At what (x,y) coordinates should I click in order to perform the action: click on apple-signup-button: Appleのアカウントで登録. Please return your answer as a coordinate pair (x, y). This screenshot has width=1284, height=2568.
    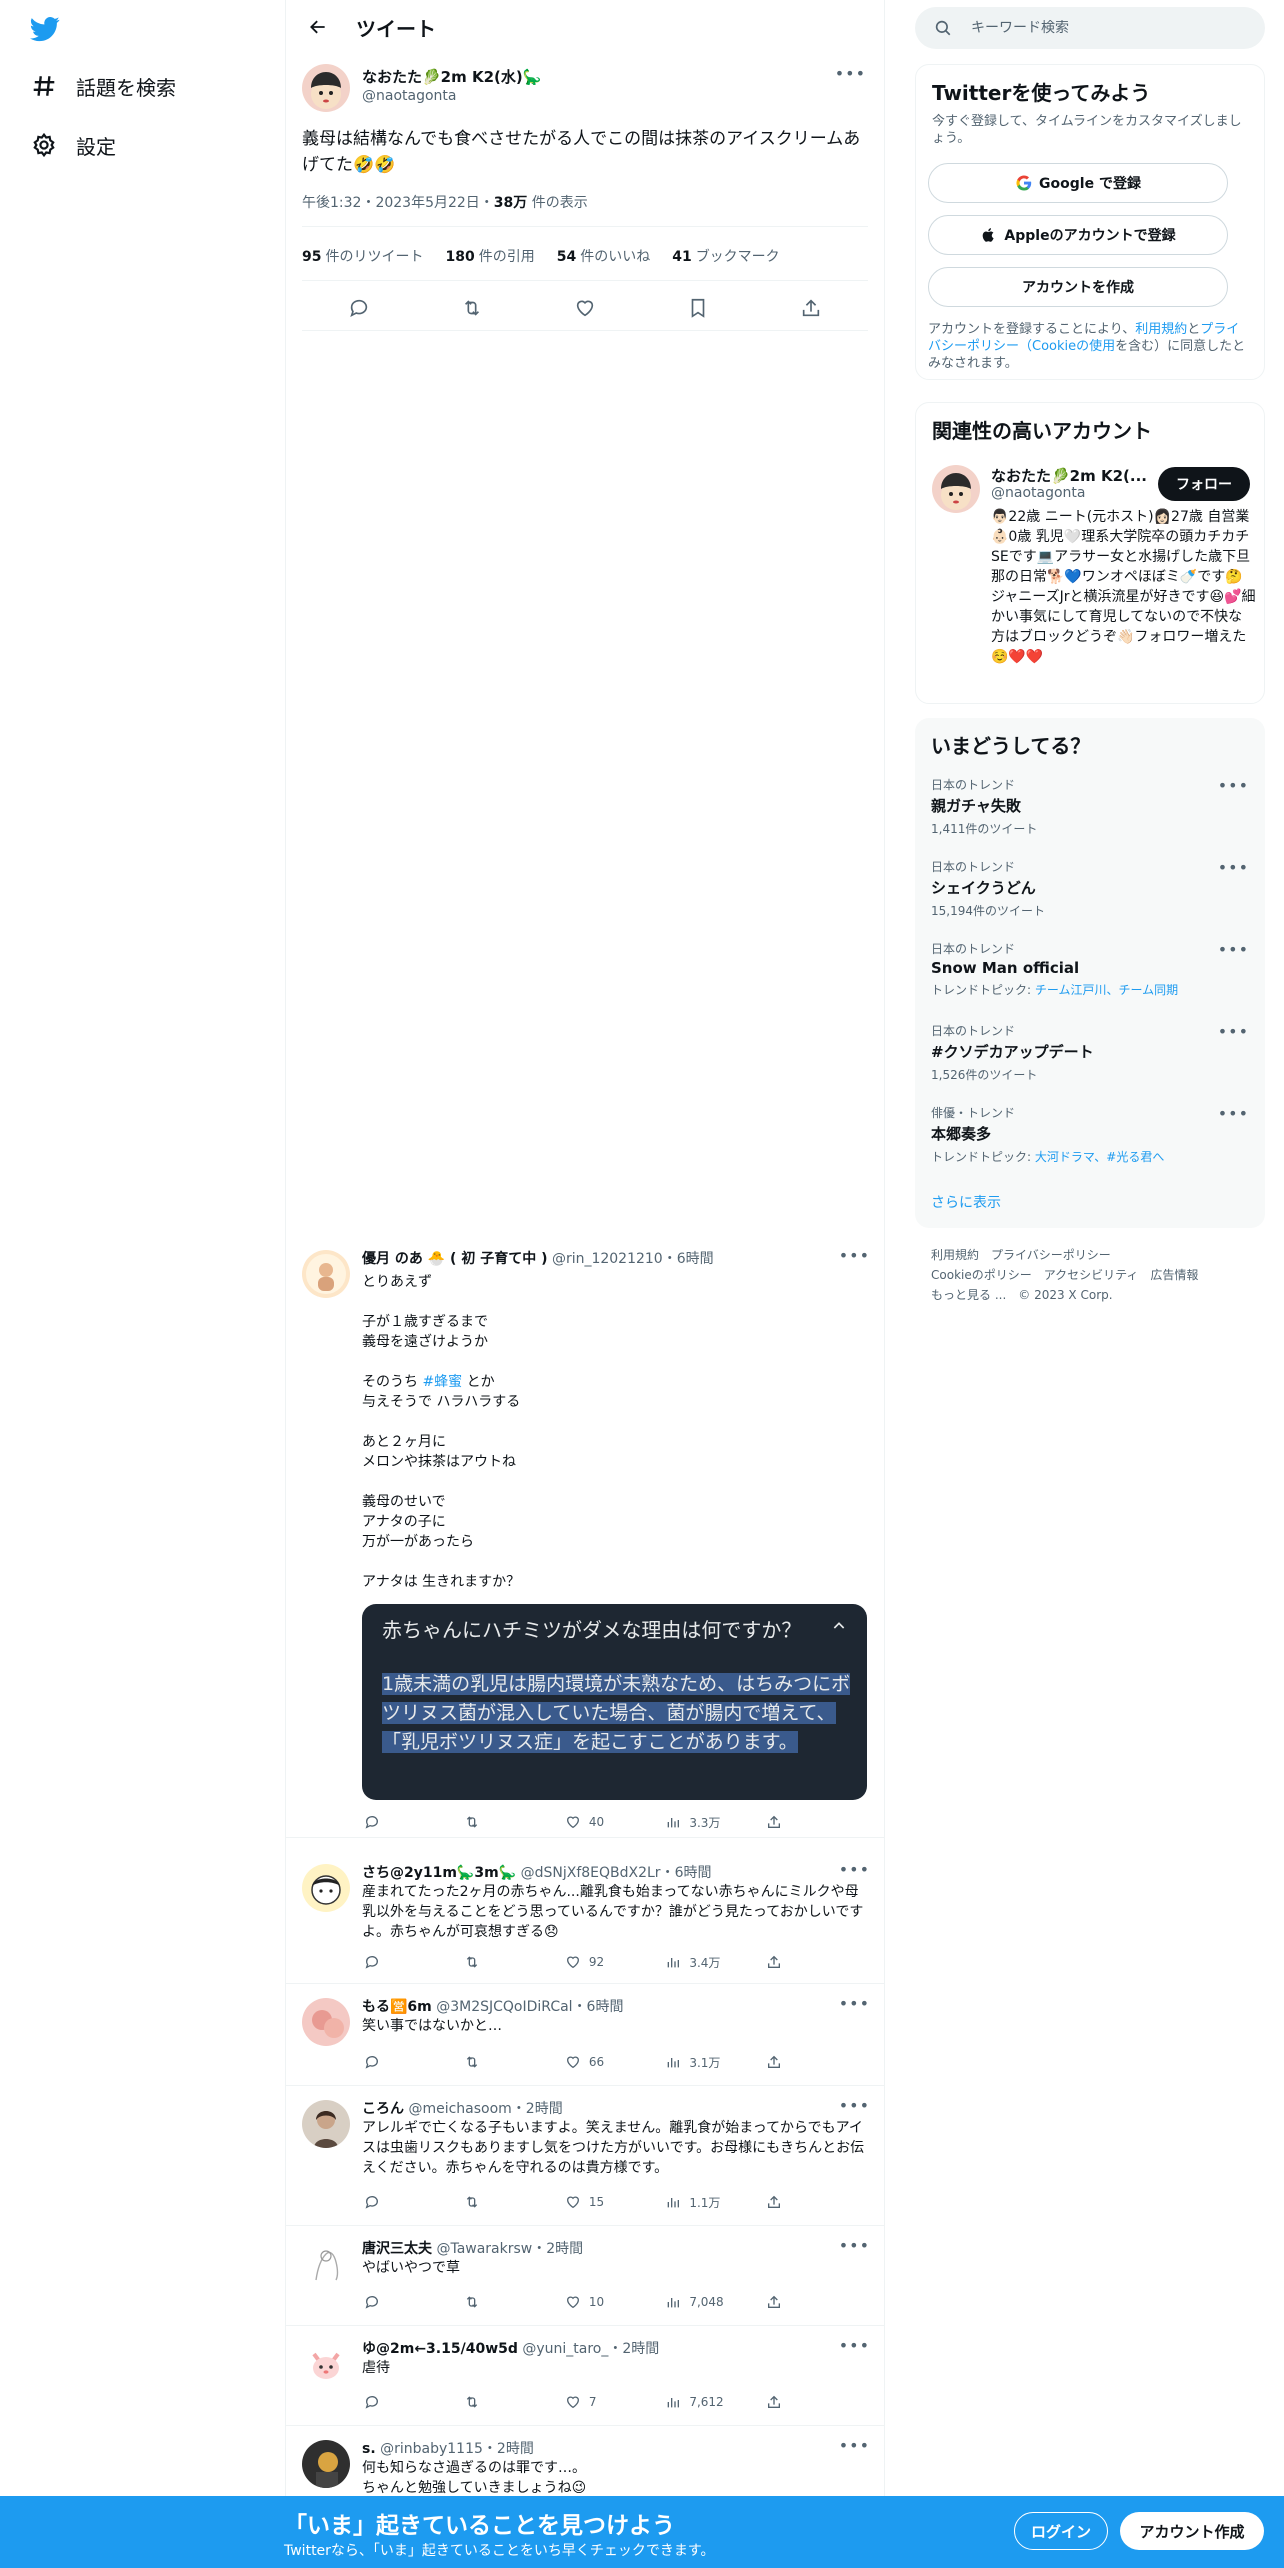
    Looking at the image, I should click on (1078, 235).